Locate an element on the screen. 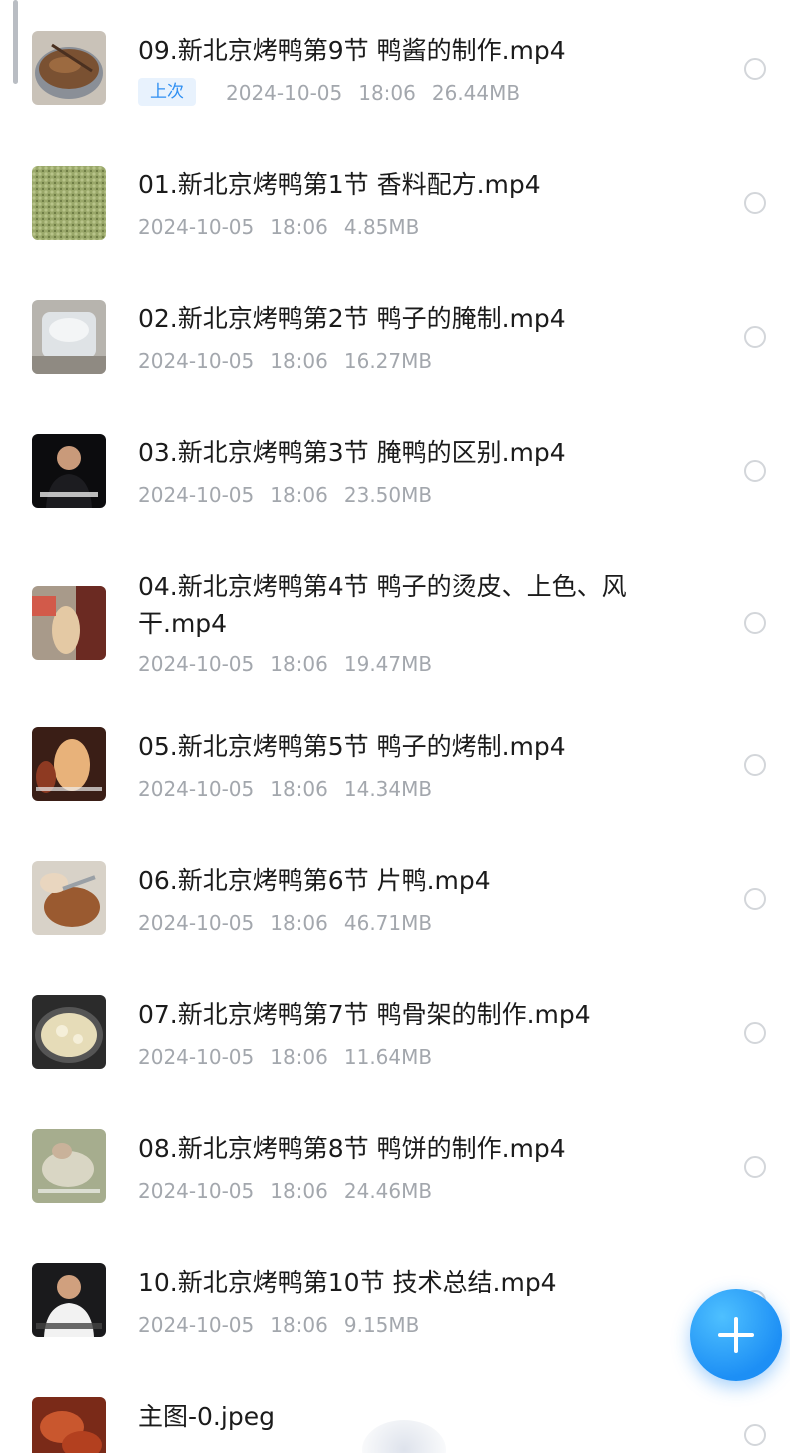 This screenshot has width=790, height=1453. file-name: 08.新北京烤鸭第8节 鸭饼的制作.mp4 is located at coordinates (352, 1148).